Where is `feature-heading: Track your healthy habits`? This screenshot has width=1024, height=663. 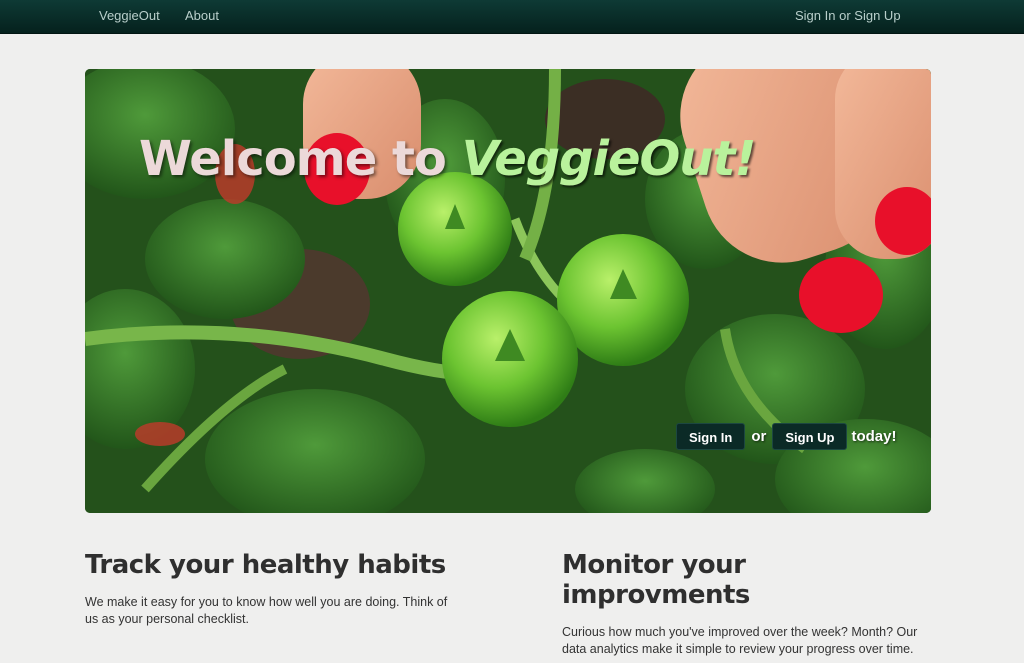 feature-heading: Track your healthy habits is located at coordinates (265, 565).